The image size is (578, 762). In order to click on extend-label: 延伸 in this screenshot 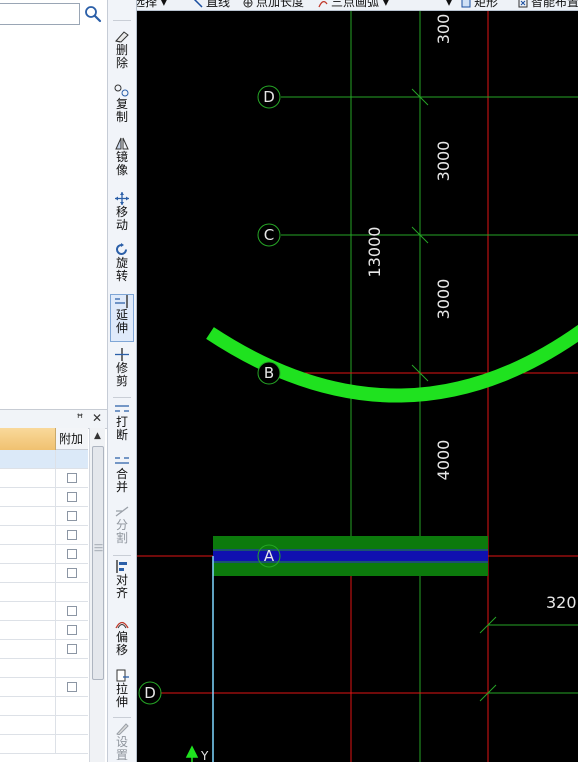, I will do `click(122, 321)`.